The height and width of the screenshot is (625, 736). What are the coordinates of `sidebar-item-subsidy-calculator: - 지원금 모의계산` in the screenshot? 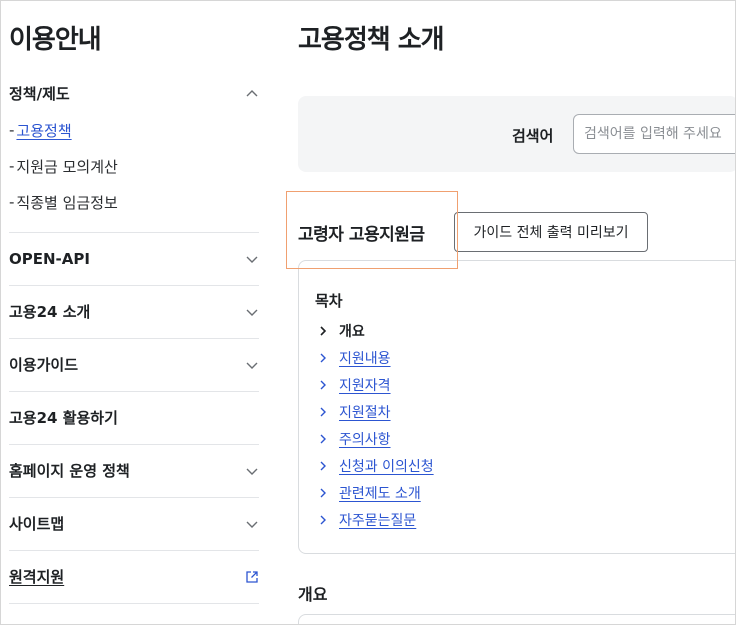 It's located at (134, 166).